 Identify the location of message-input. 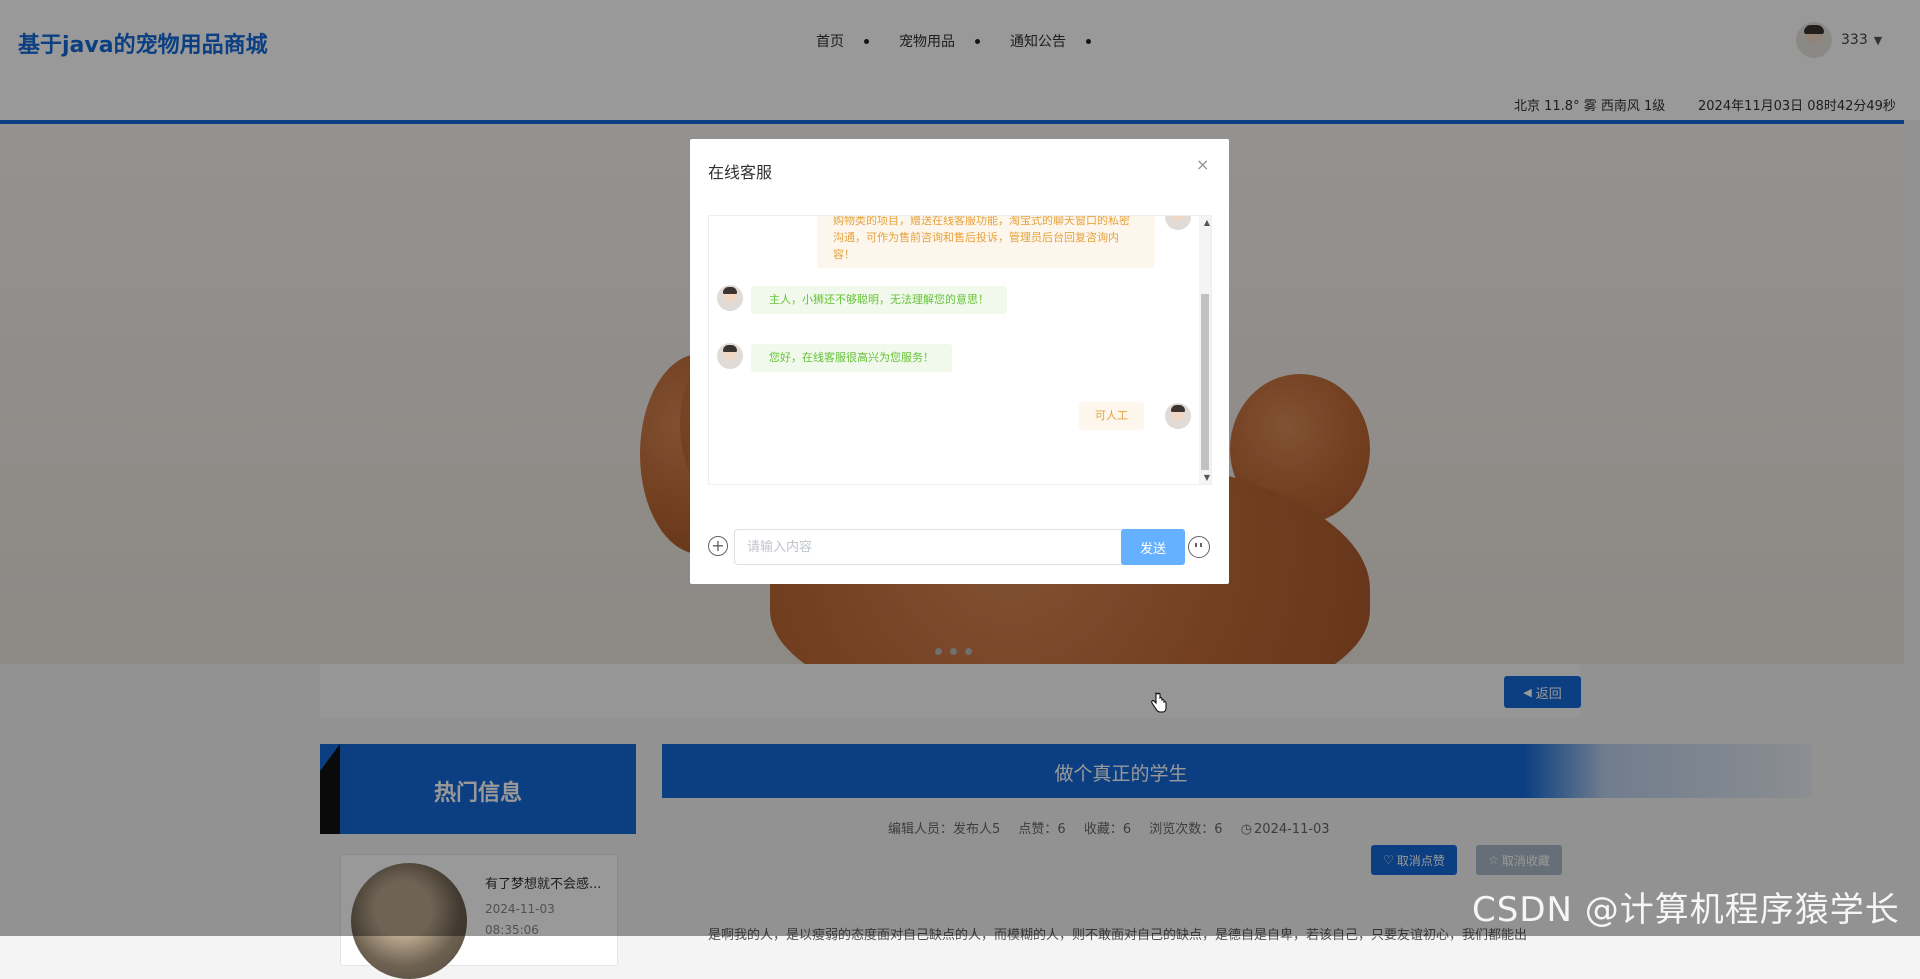
(931, 547).